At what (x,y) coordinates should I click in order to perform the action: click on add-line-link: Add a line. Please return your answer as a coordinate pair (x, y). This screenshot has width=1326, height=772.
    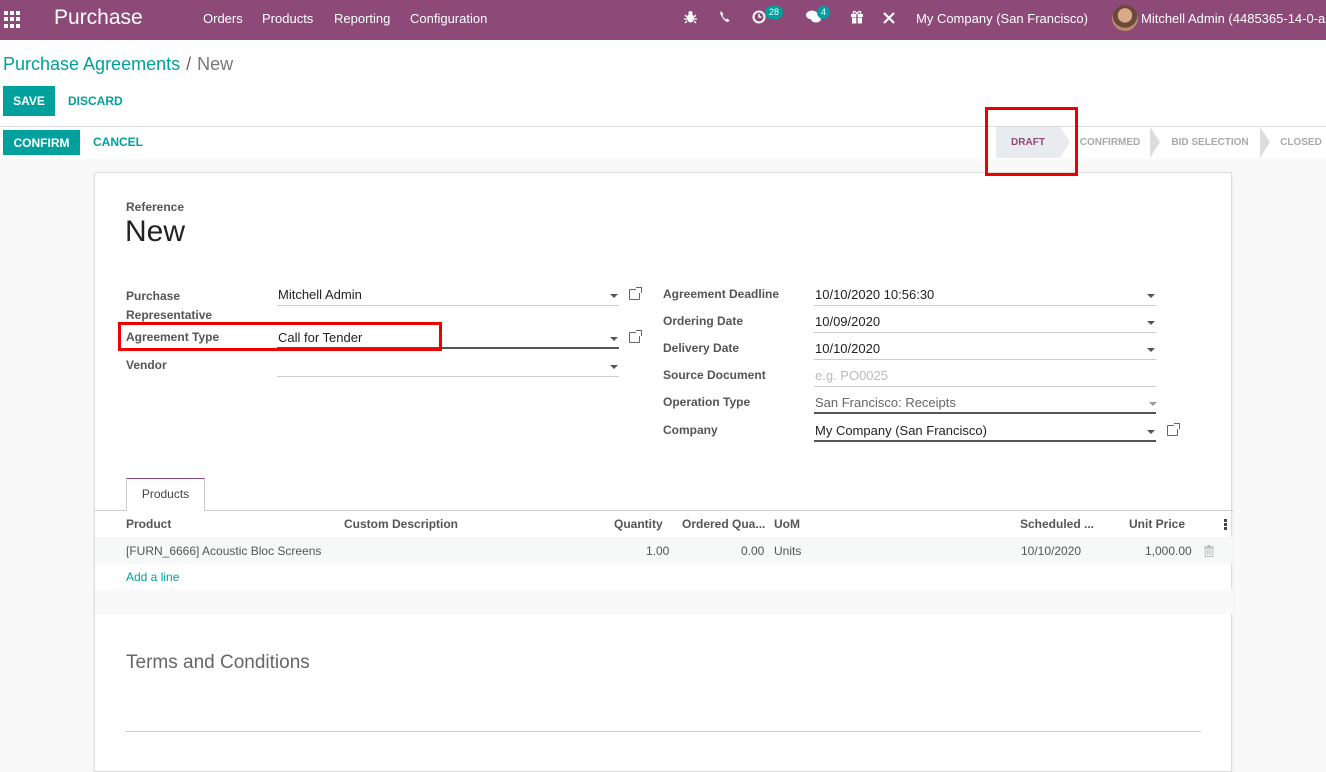
    Looking at the image, I should click on (152, 577).